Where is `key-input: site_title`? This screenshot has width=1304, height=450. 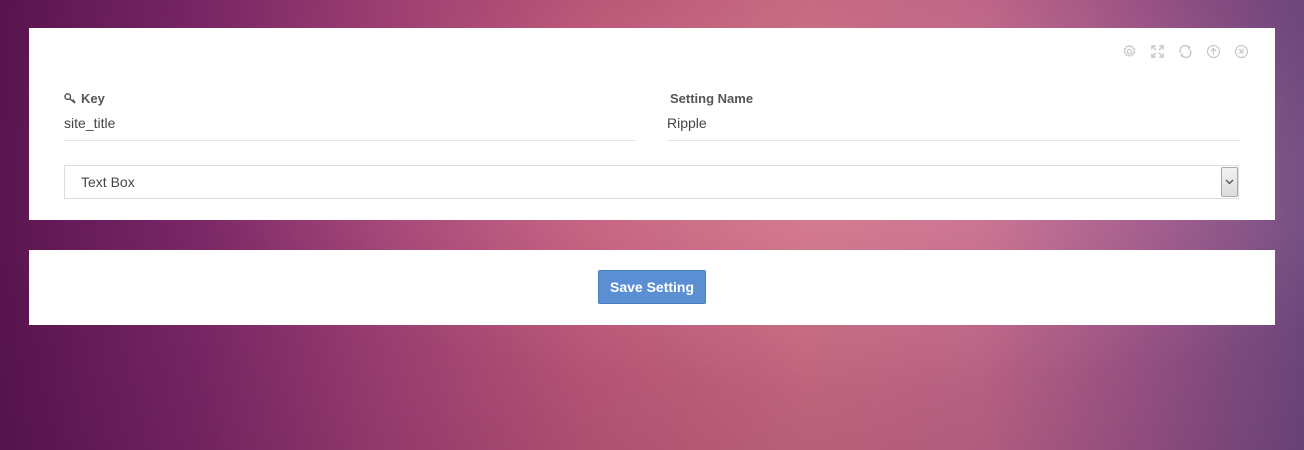 key-input: site_title is located at coordinates (350, 124).